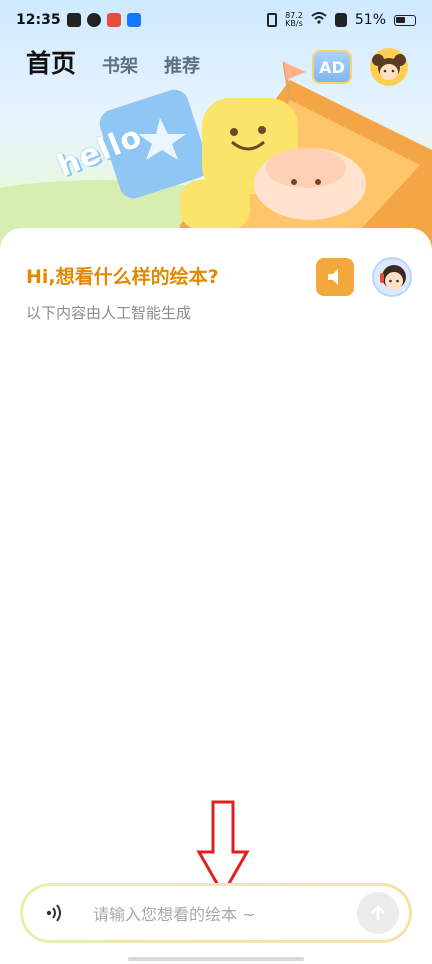  I want to click on net-speed: 87.2 KB/s, so click(294, 20).